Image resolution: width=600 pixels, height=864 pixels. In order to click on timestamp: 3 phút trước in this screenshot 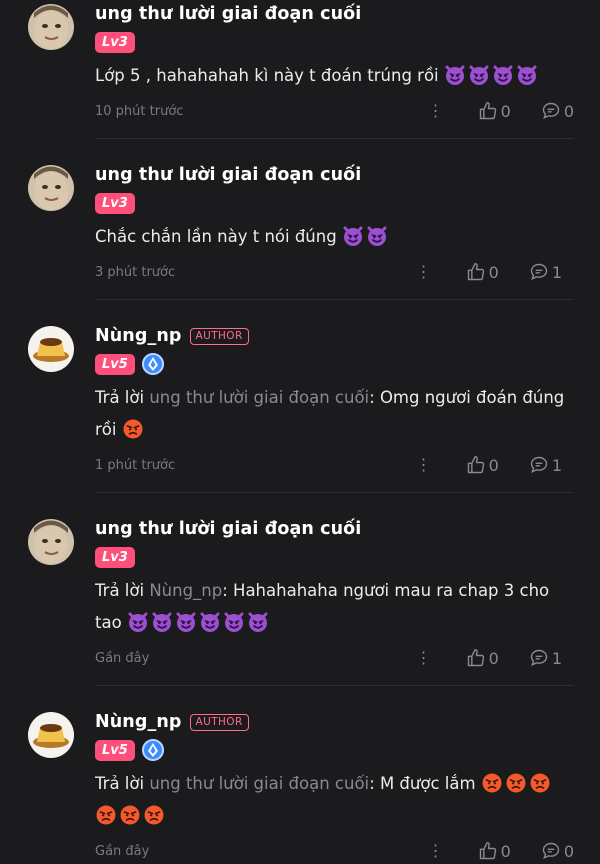, I will do `click(135, 272)`.